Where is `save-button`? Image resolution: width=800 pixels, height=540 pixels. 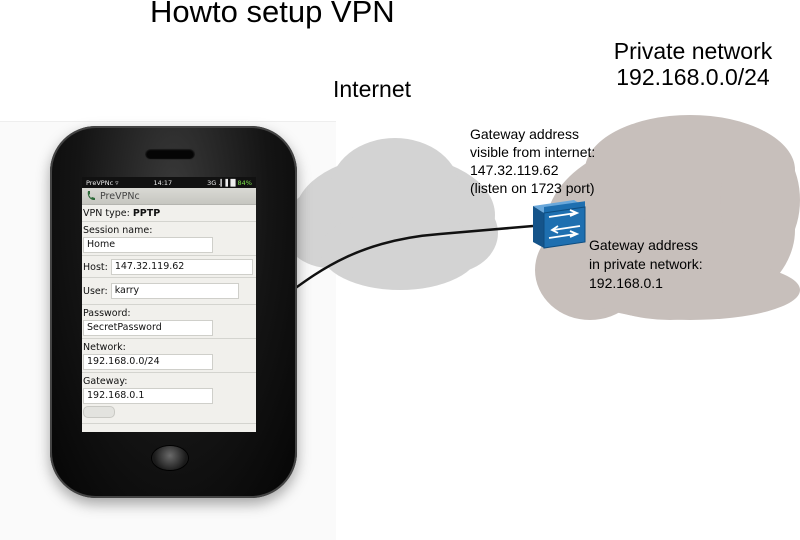
save-button is located at coordinates (99, 412).